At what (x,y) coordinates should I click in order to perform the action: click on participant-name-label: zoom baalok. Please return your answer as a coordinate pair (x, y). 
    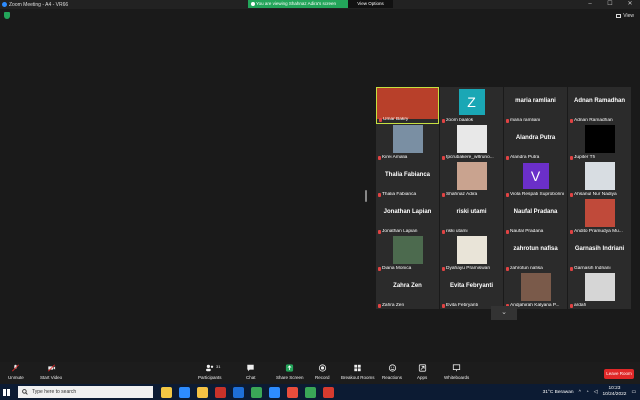
    Looking at the image, I should click on (471, 120).